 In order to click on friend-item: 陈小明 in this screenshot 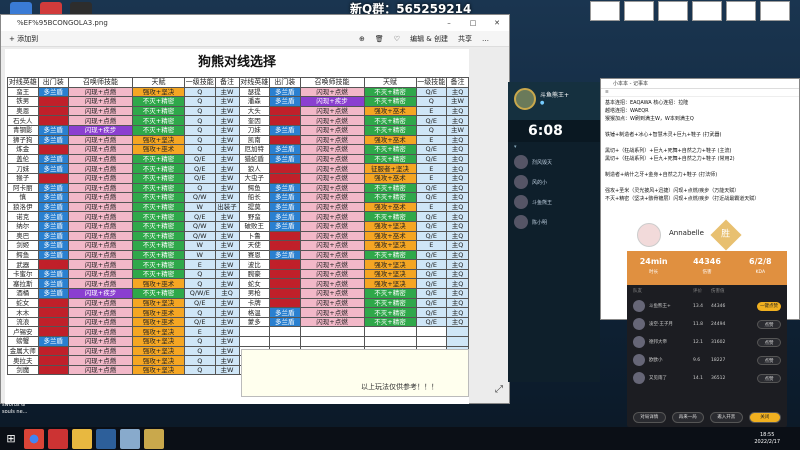, I will do `click(554, 222)`.